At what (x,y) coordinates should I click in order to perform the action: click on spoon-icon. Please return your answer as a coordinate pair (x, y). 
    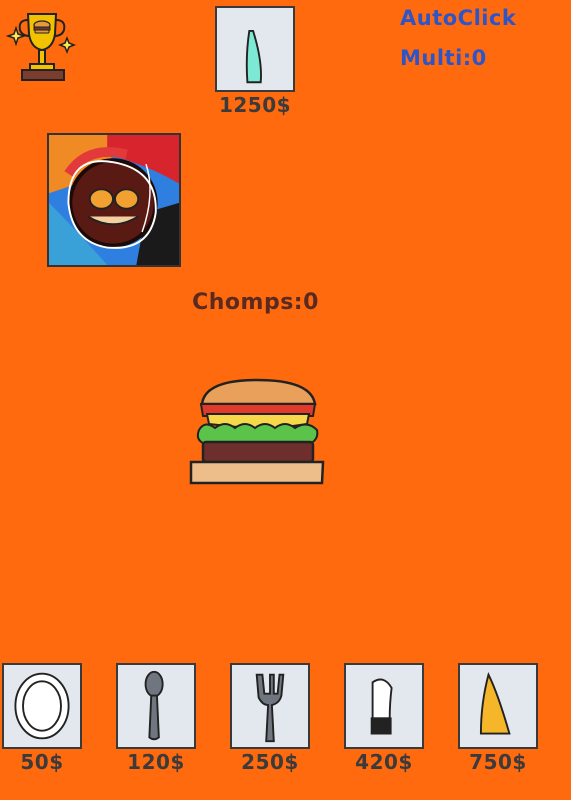
    Looking at the image, I should click on (154, 705).